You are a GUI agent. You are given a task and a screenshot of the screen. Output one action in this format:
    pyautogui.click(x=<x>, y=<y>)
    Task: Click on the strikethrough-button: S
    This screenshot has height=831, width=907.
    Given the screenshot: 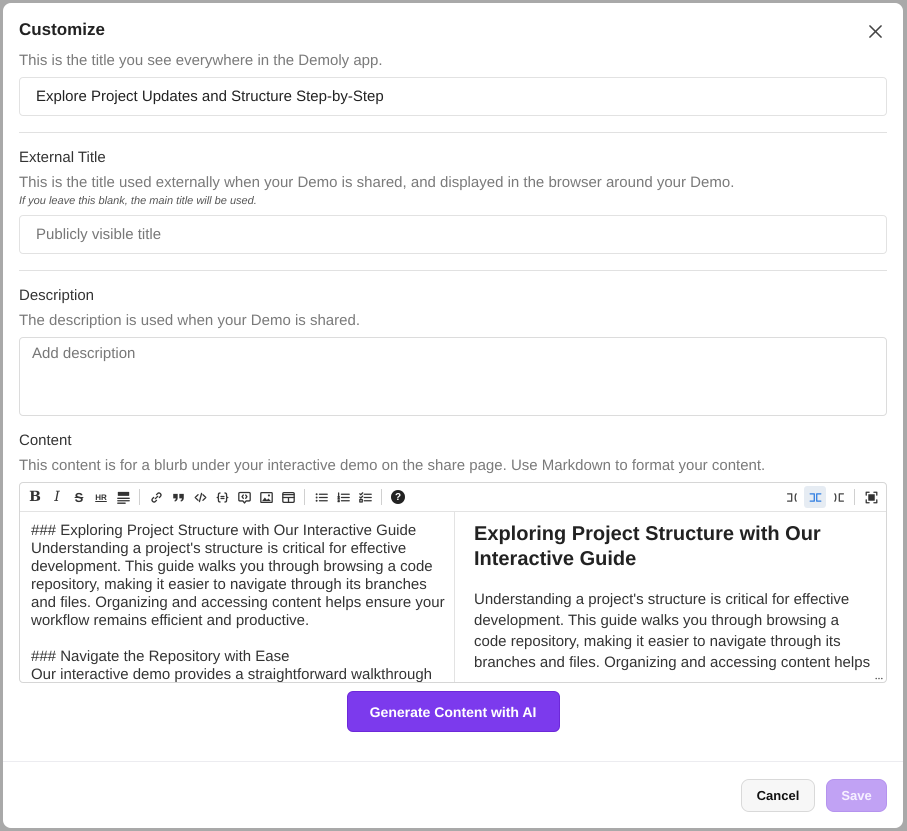 What is the action you would take?
    pyautogui.click(x=79, y=497)
    